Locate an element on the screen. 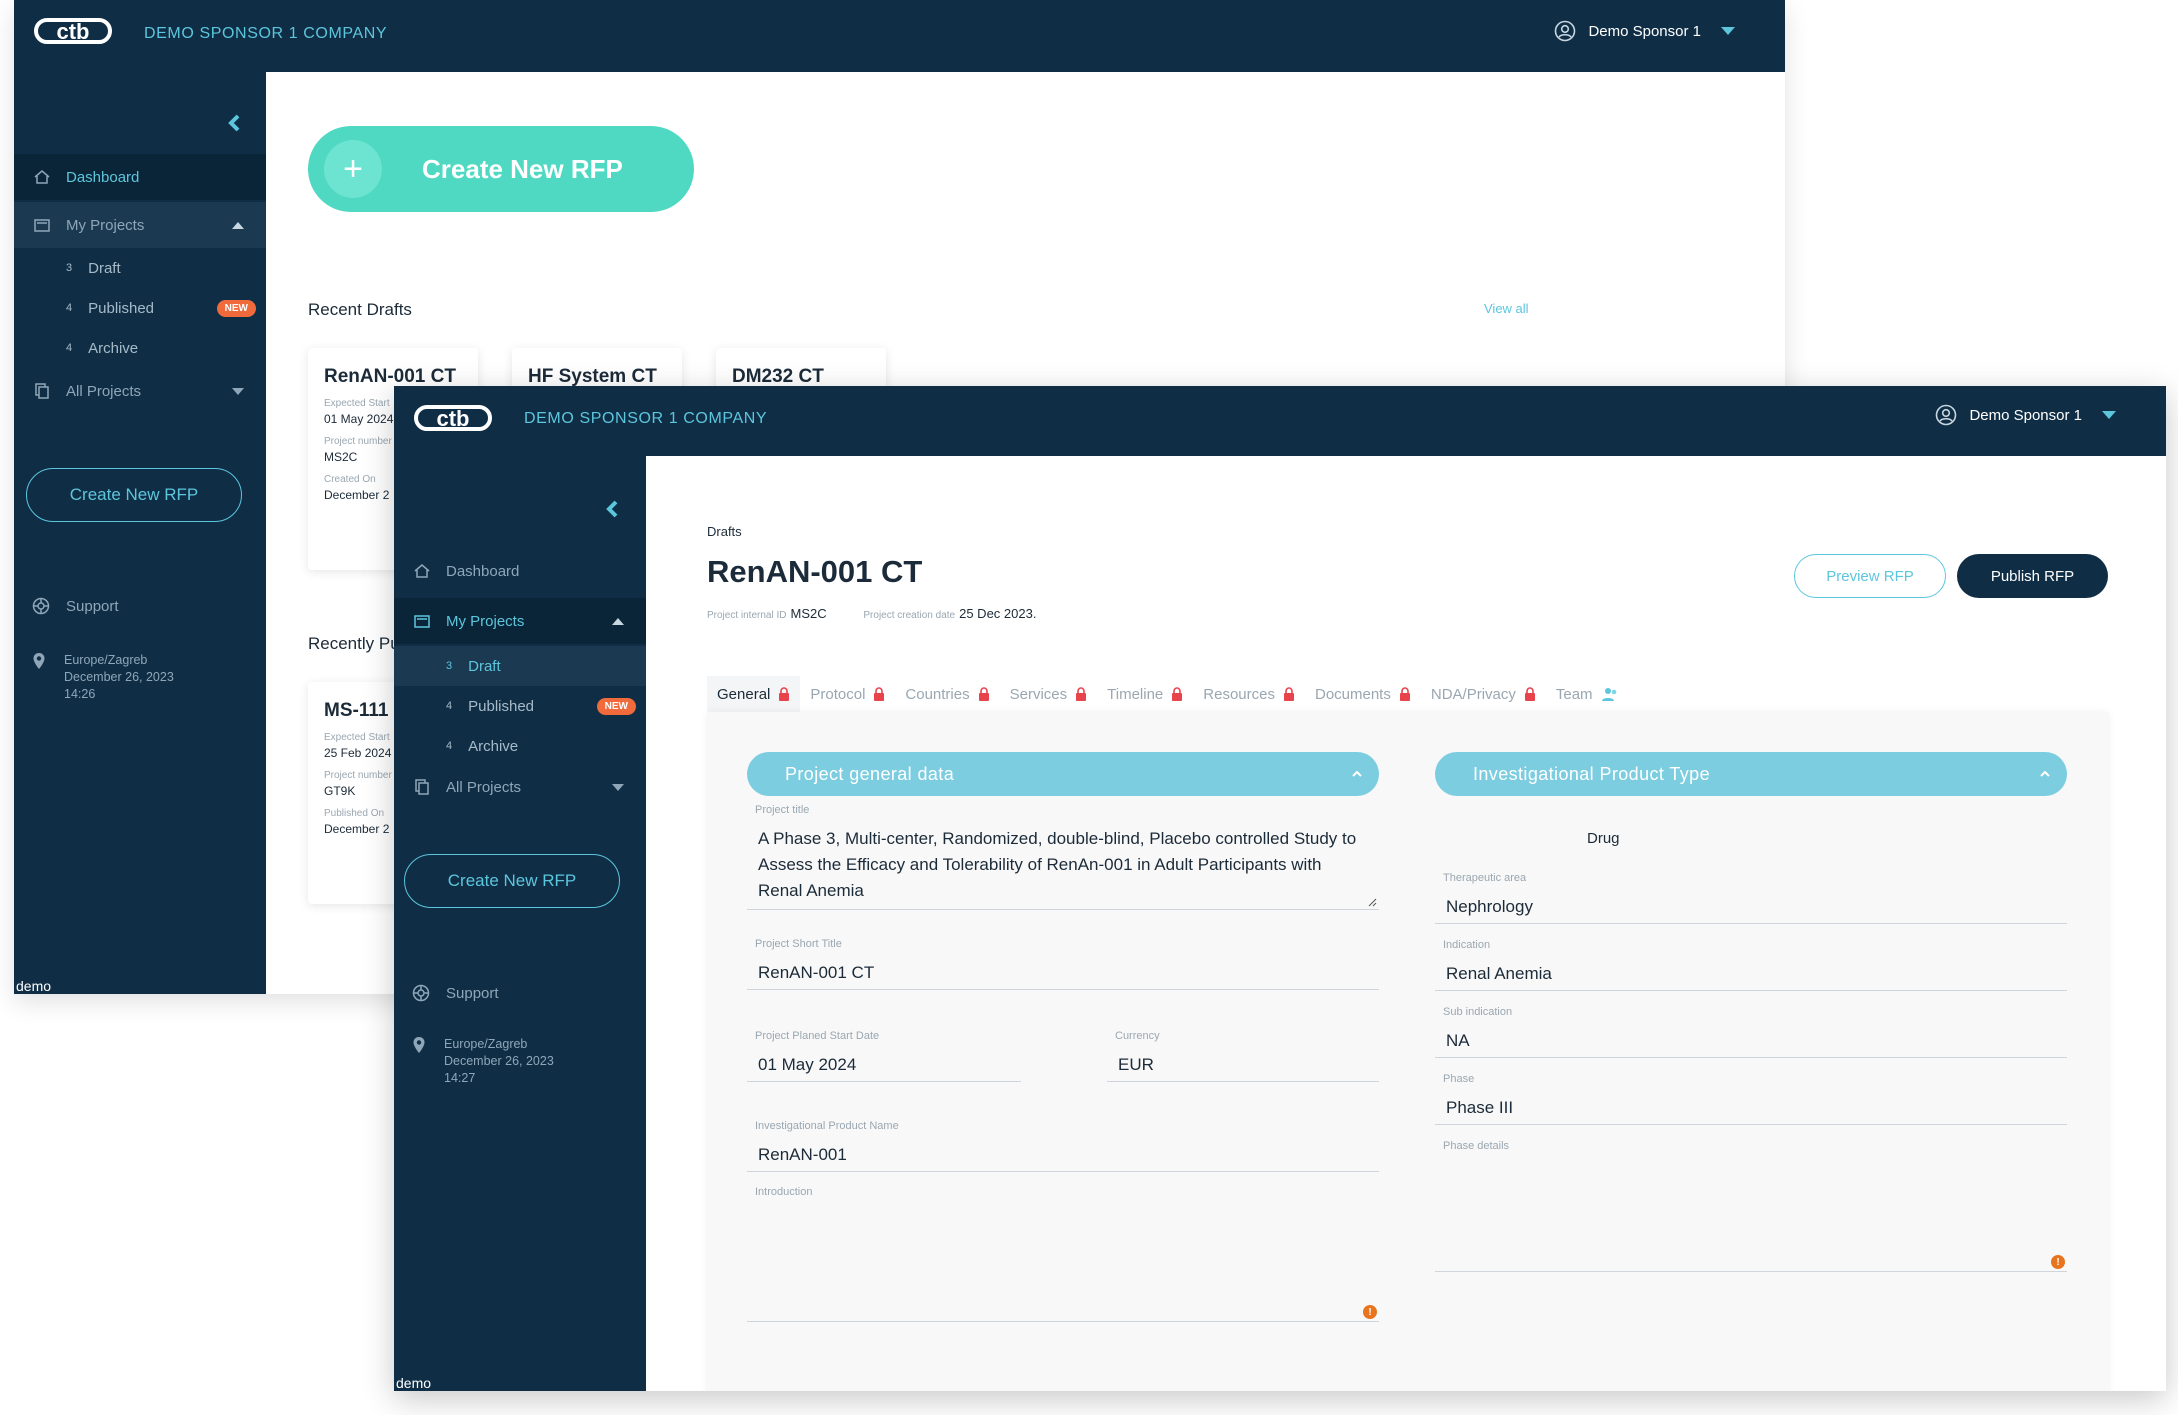 The height and width of the screenshot is (1415, 2178). tab-resources: Resources is located at coordinates (1249, 694).